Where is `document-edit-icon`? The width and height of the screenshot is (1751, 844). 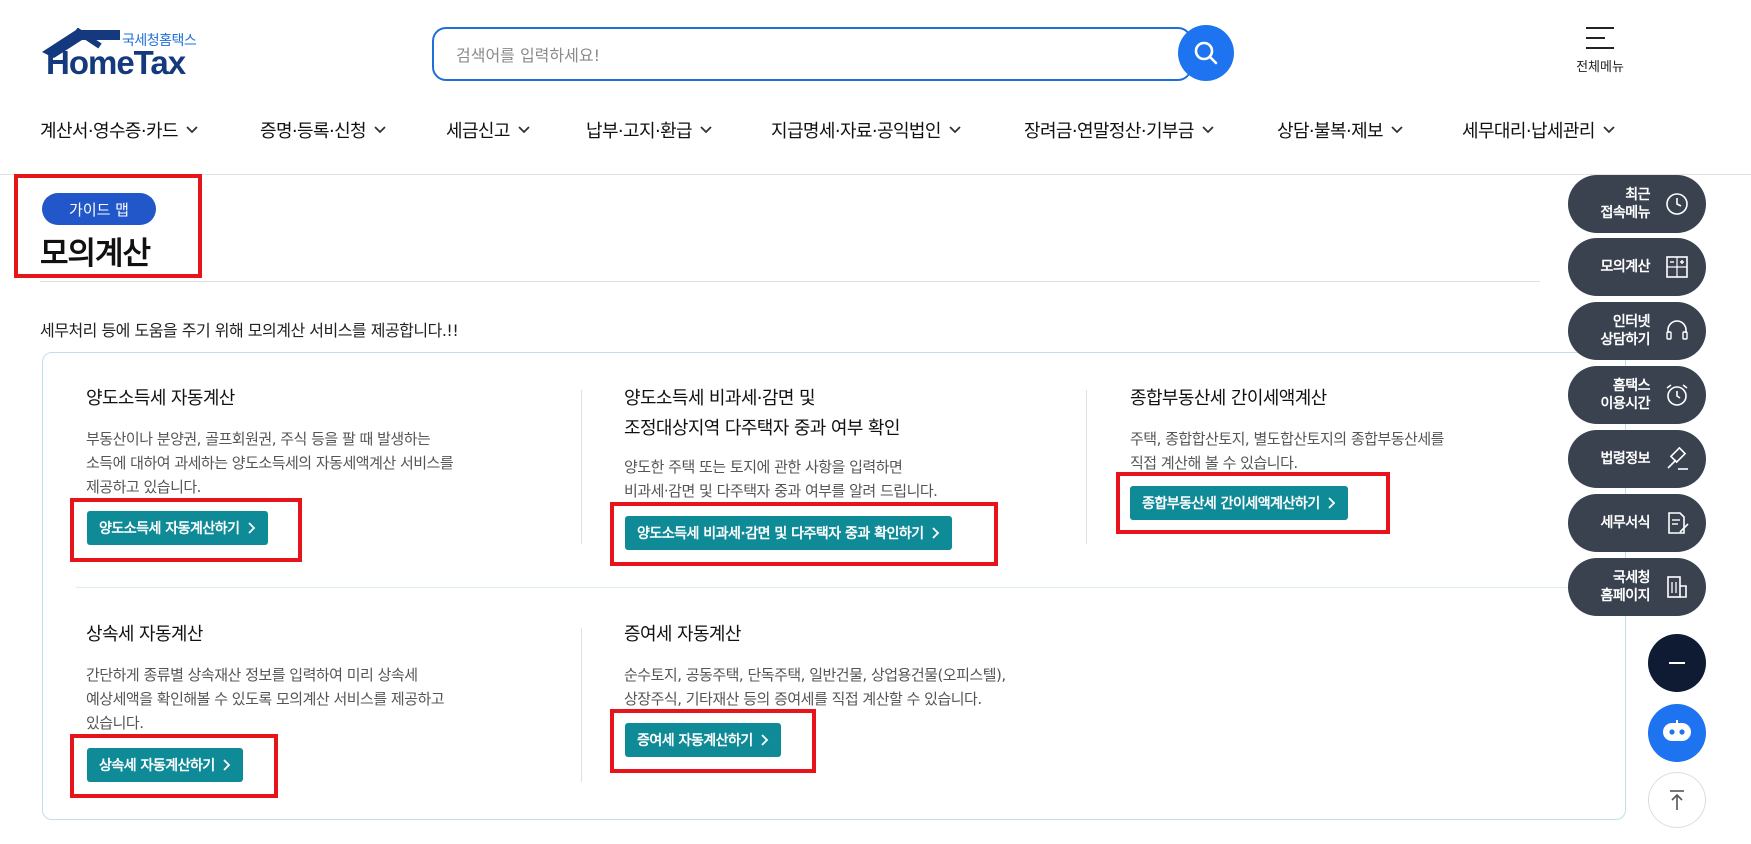
document-edit-icon is located at coordinates (1677, 523).